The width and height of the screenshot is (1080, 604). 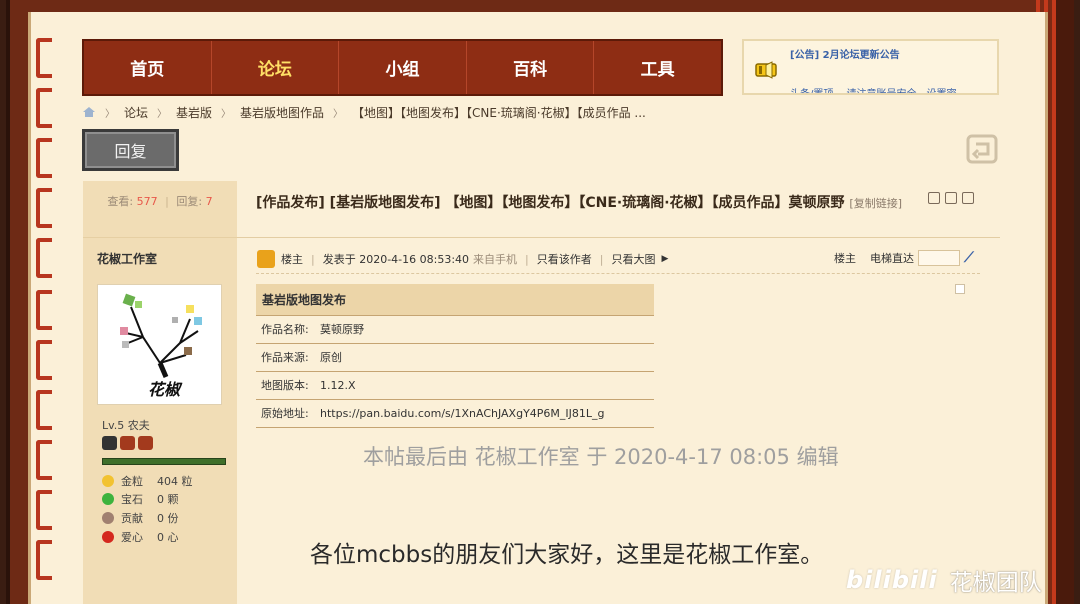 What do you see at coordinates (531, 67) in the screenshot?
I see `nav-wiki: 百科` at bounding box center [531, 67].